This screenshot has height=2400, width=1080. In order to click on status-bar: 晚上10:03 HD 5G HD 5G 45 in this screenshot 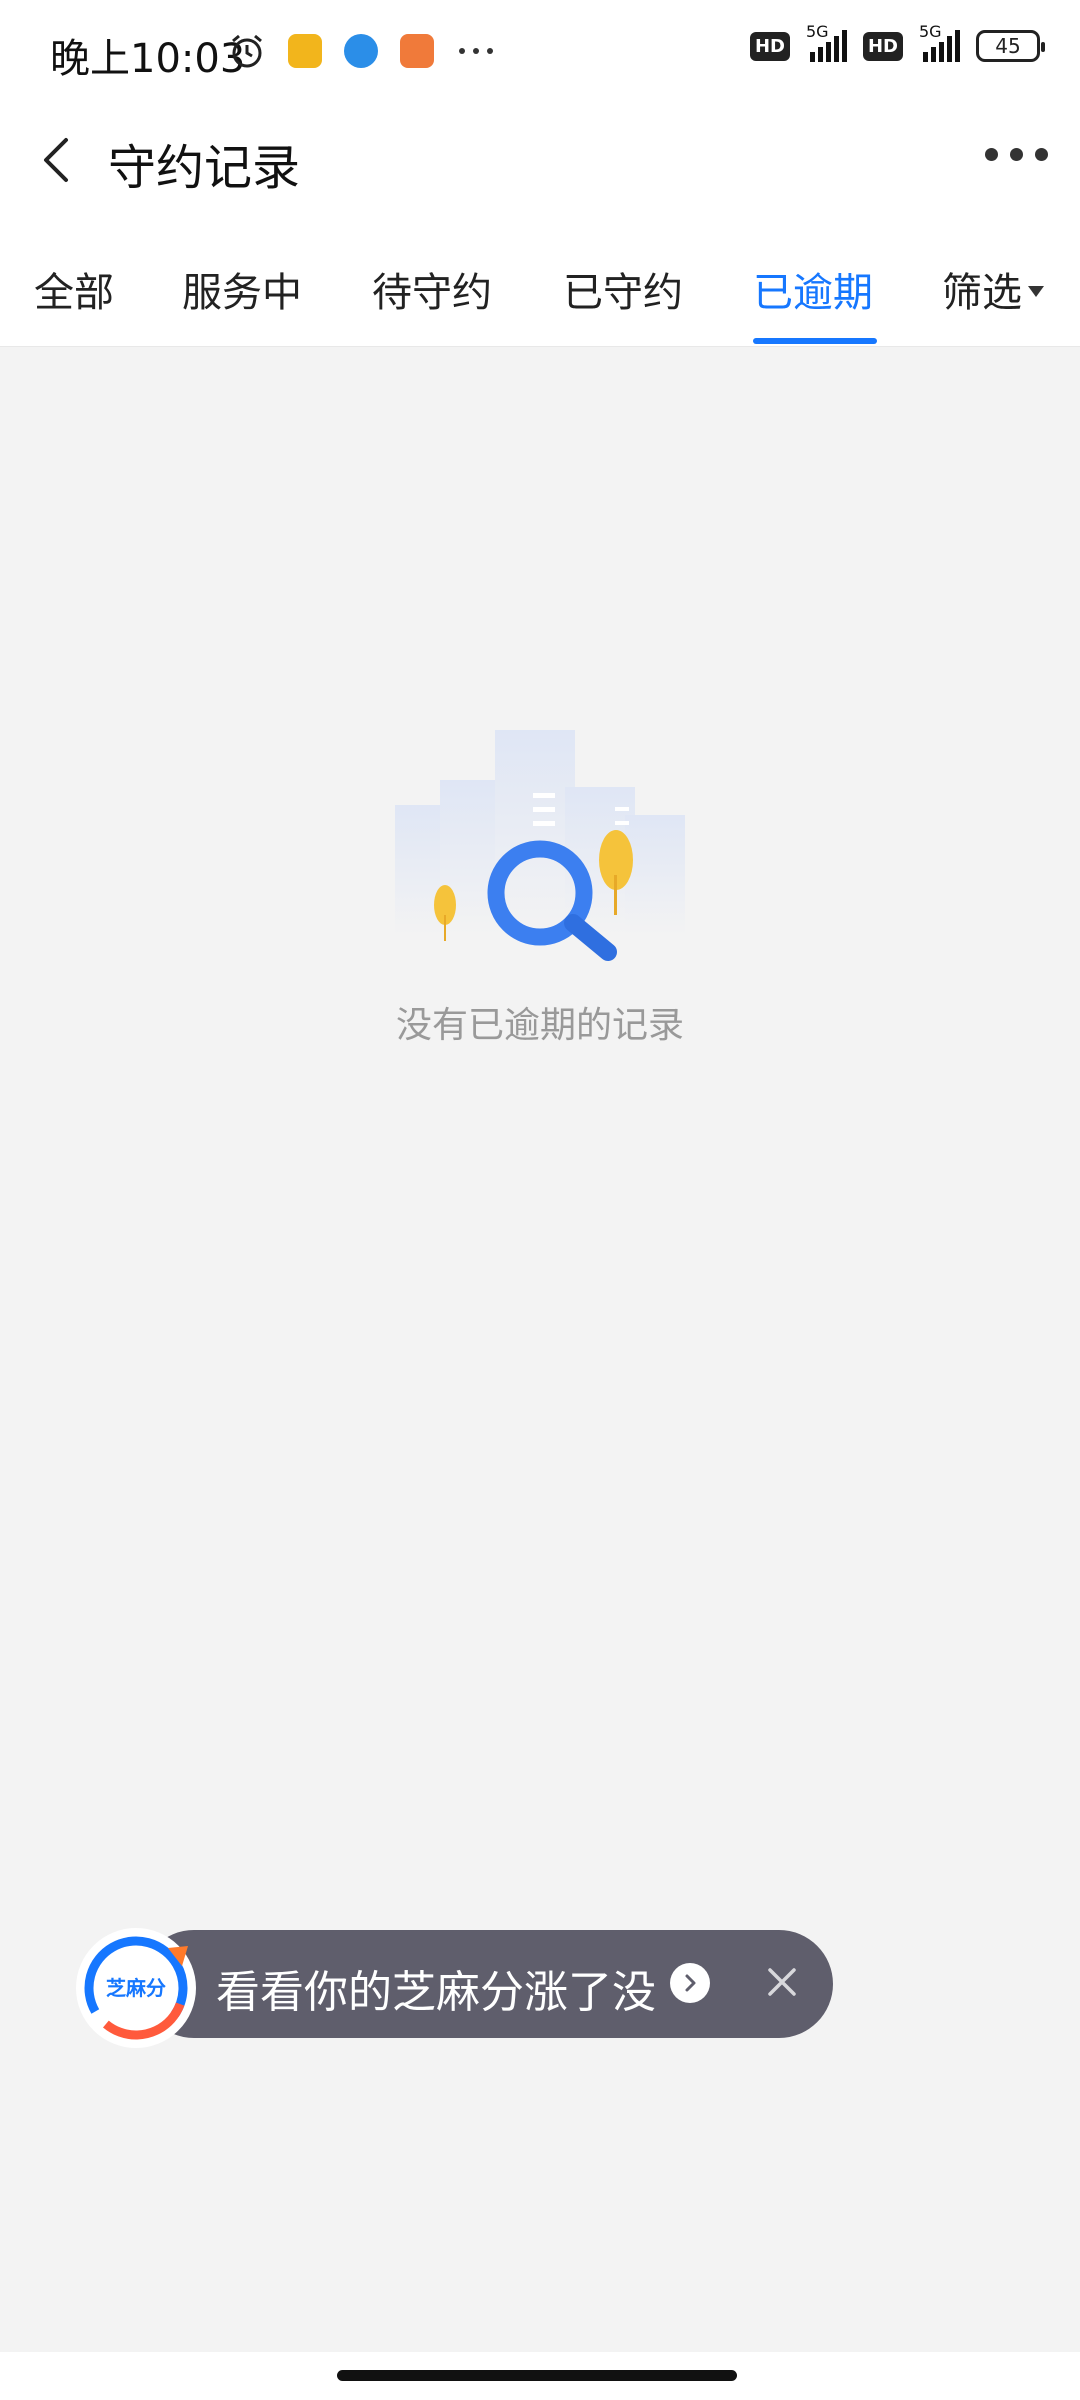, I will do `click(540, 54)`.